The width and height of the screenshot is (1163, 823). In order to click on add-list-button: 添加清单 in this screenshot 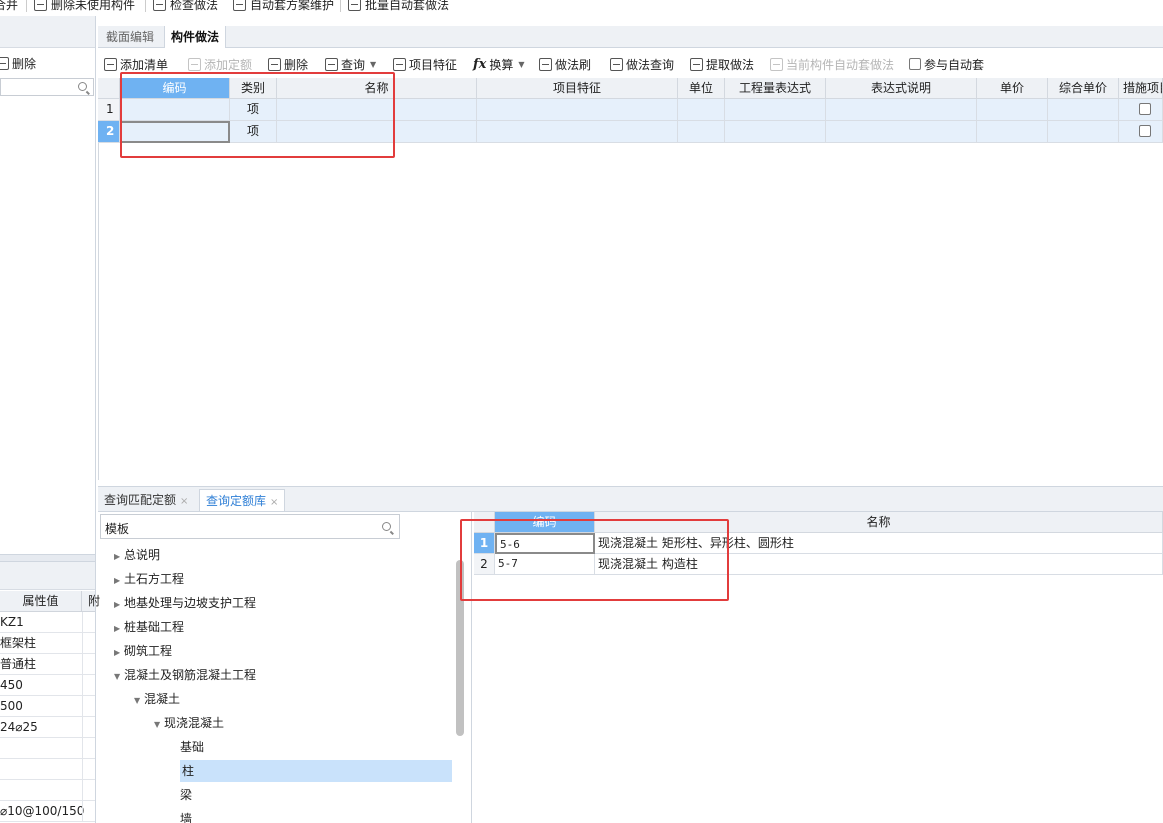, I will do `click(136, 64)`.